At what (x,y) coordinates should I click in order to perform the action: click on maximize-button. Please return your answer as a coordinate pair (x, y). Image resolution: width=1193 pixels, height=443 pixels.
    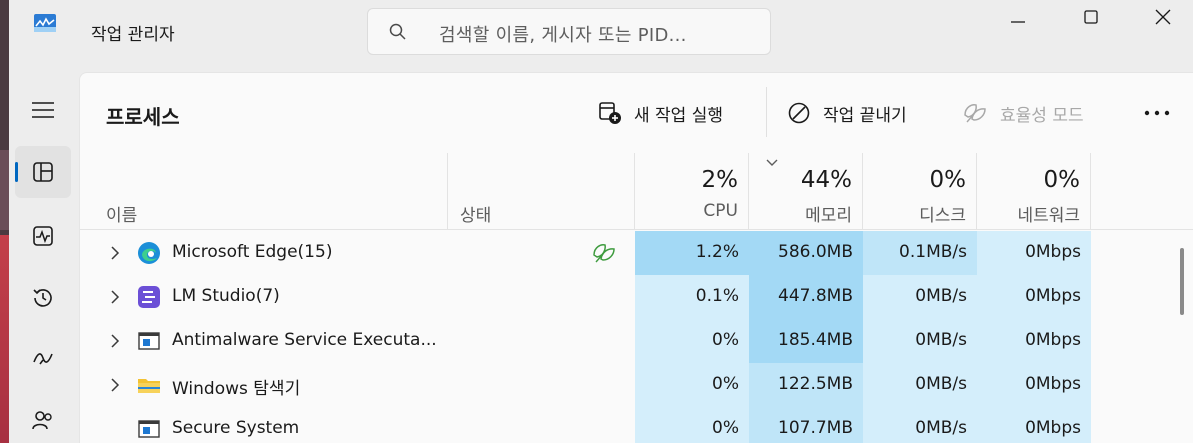
    Looking at the image, I should click on (1091, 17).